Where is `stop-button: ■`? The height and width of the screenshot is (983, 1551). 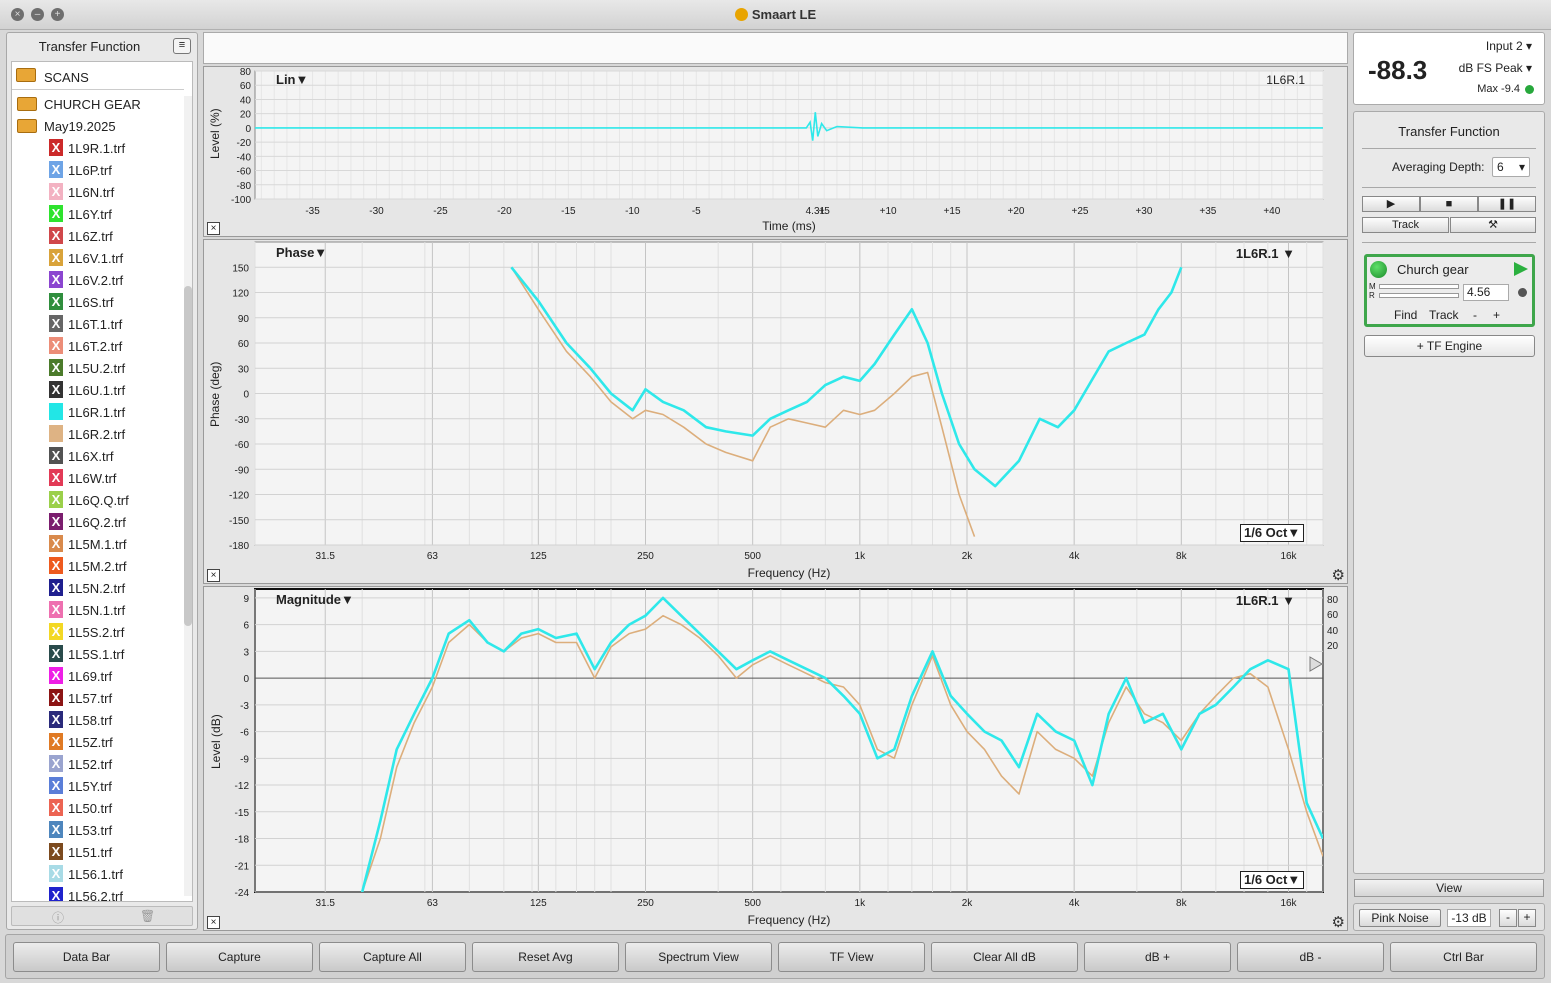
stop-button: ■ is located at coordinates (1449, 204).